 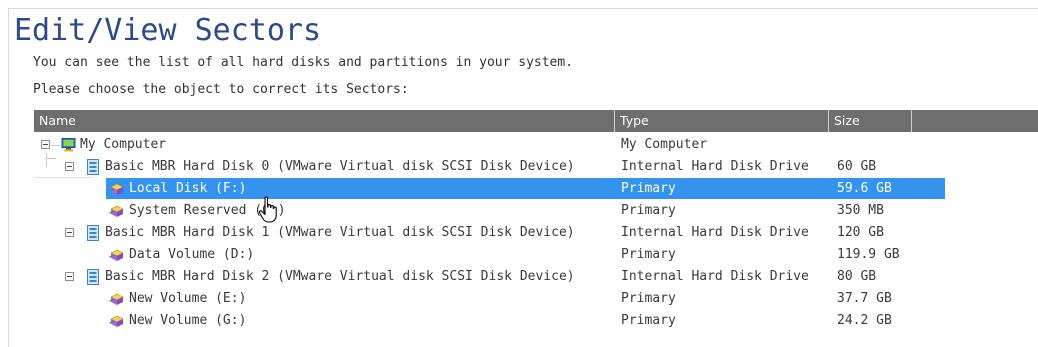 What do you see at coordinates (857, 276) in the screenshot?
I see `row-size: 80 GB` at bounding box center [857, 276].